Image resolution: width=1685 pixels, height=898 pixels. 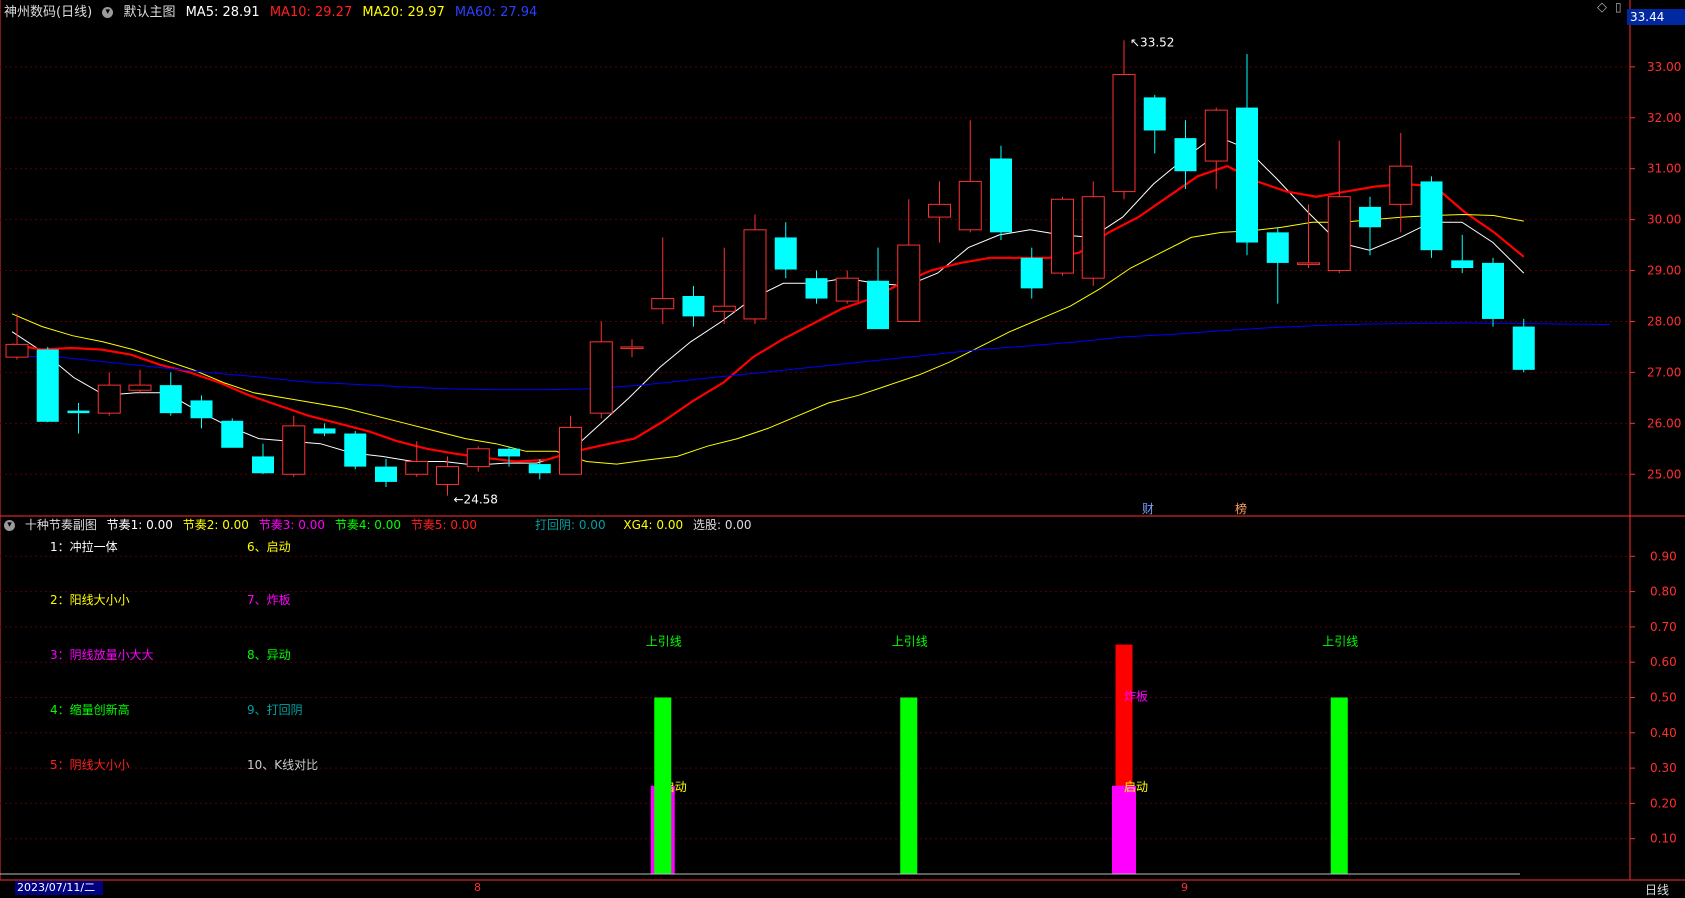 I want to click on legend-item: 2：阳线大小小, so click(x=90, y=600).